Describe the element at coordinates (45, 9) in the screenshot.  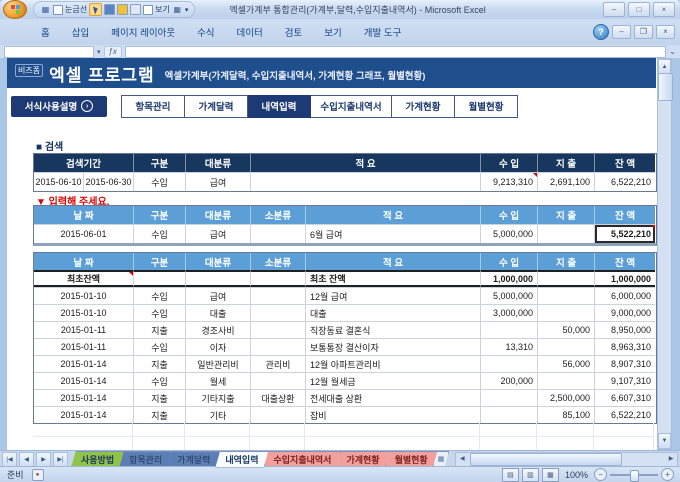
I see `grid-icon: ▦` at that location.